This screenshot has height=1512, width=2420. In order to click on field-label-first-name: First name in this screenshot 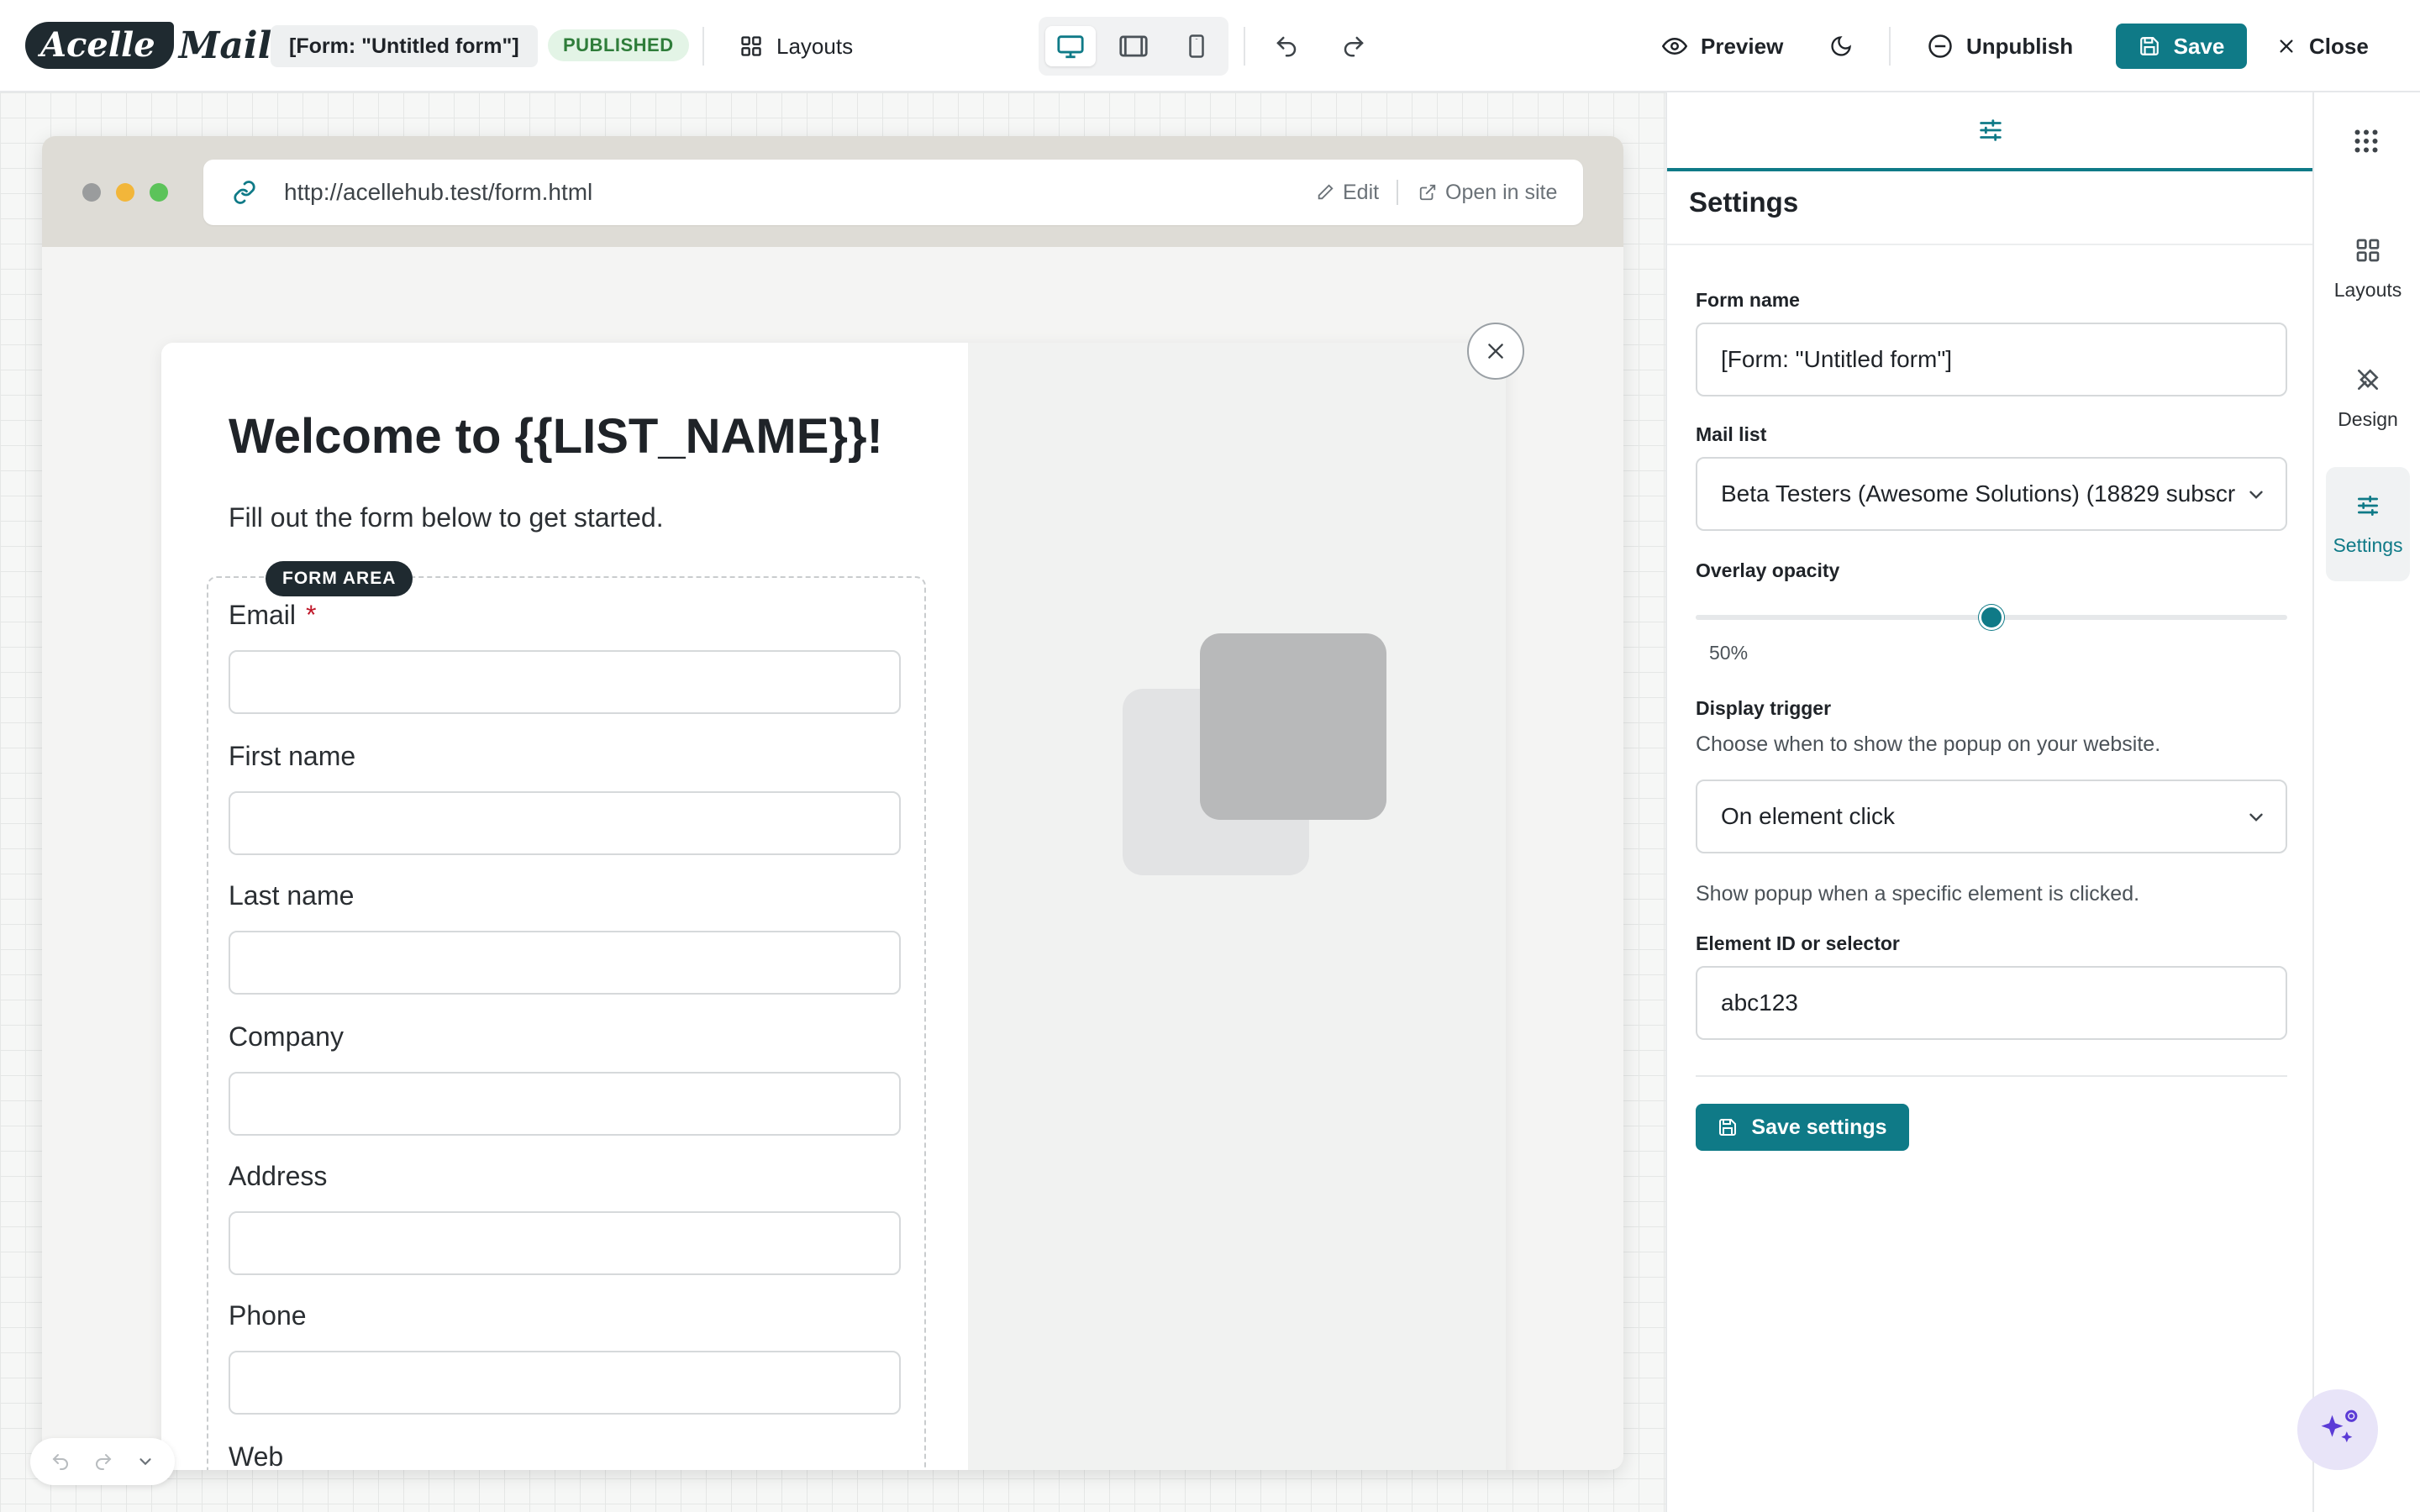, I will do `click(292, 756)`.